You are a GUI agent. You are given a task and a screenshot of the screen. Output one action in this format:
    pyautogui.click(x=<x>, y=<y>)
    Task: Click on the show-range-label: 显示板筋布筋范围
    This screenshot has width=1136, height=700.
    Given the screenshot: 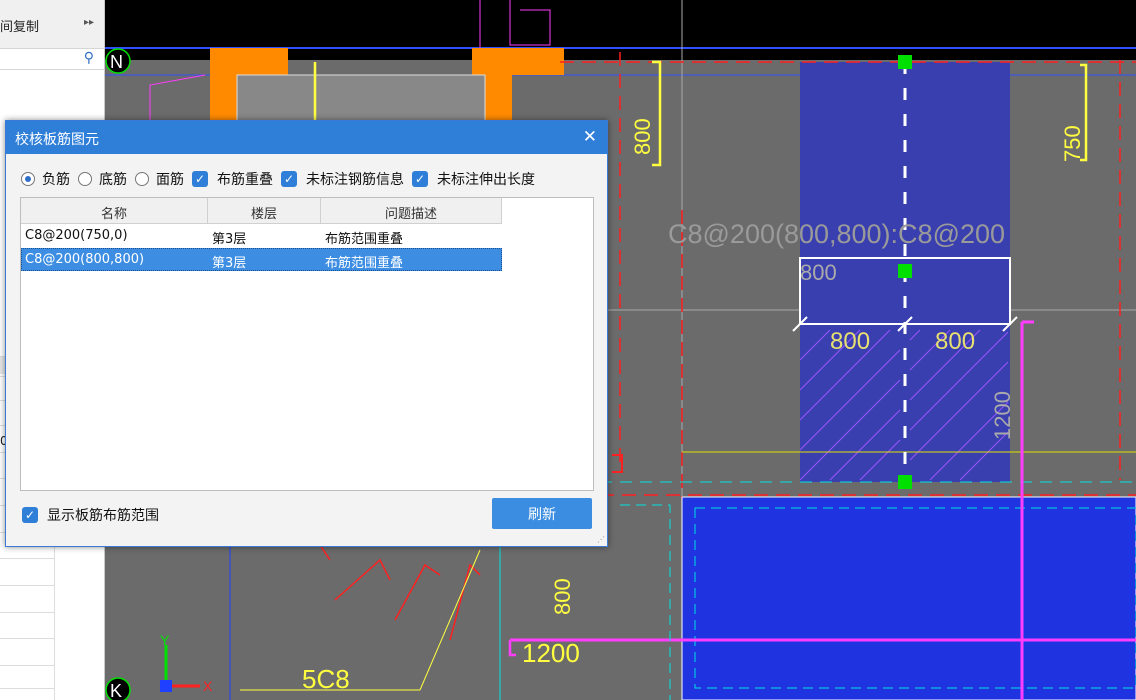 What is the action you would take?
    pyautogui.click(x=103, y=516)
    